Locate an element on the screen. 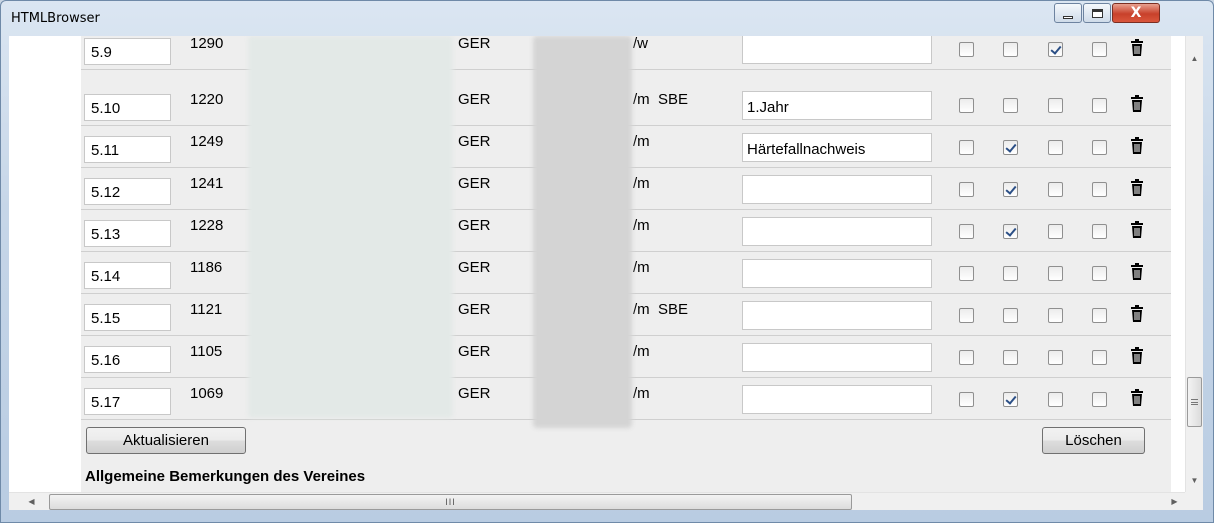 This screenshot has width=1214, height=523. scroll-up-arrow-icon: ▲ is located at coordinates (1194, 58).